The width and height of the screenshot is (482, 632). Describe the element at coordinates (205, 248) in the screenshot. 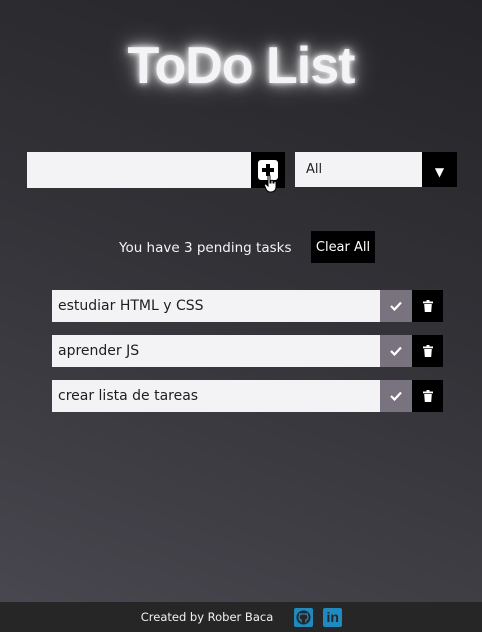

I see `pending-count-text: You have 3 pending tasks` at that location.